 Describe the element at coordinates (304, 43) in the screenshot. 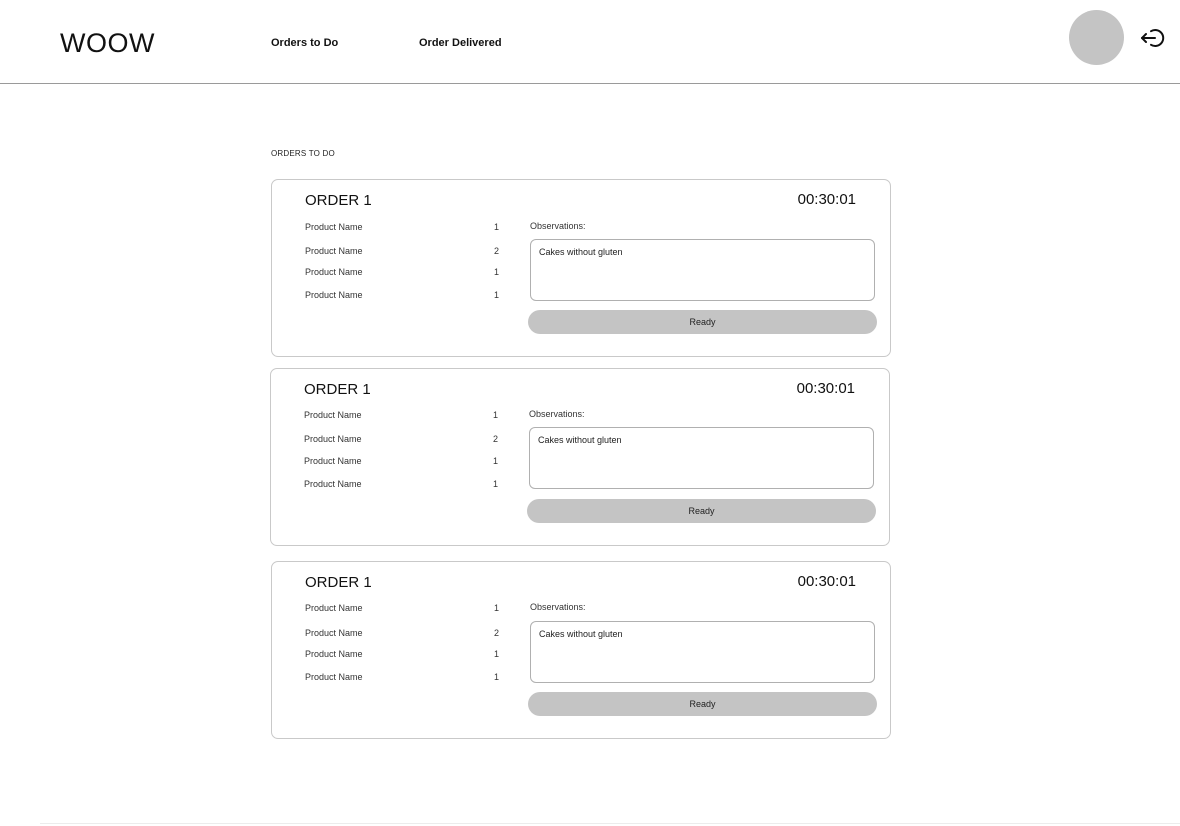

I see `nav-orders-to-do: Orders to Do` at that location.